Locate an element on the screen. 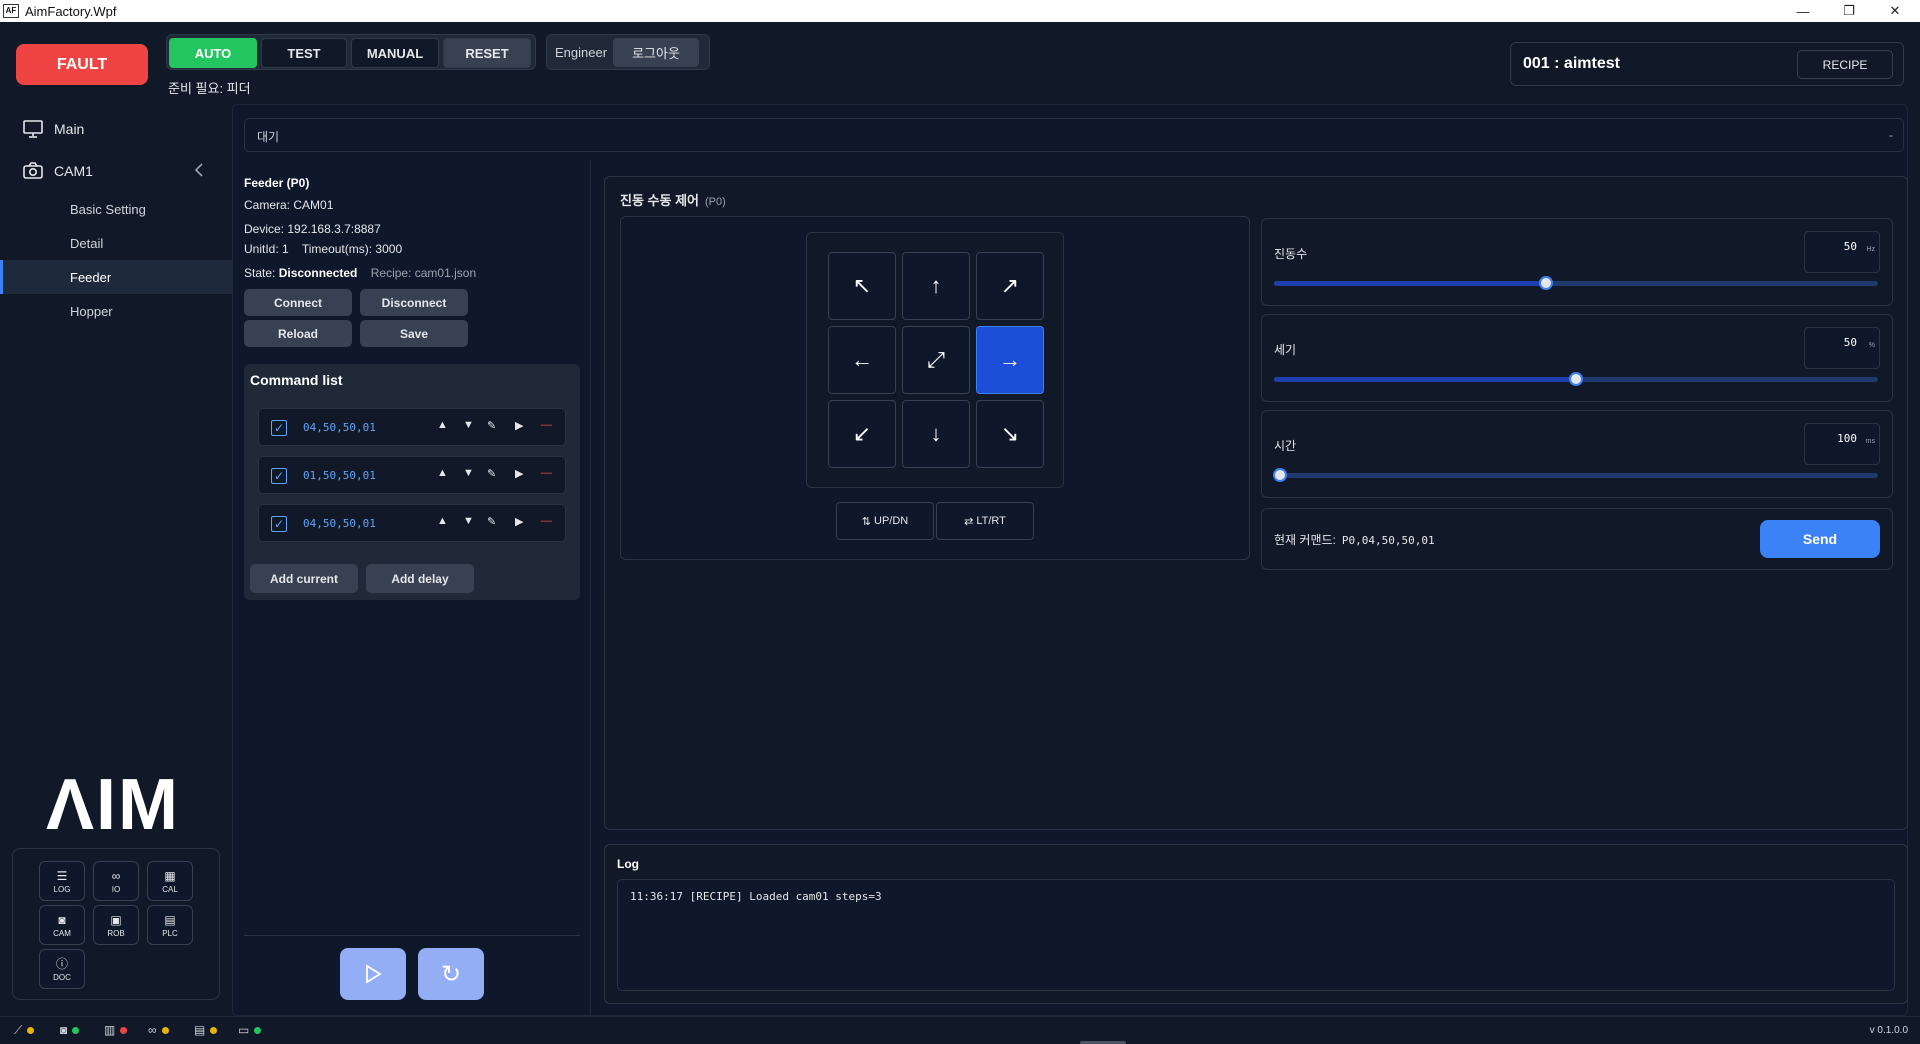 The width and height of the screenshot is (1920, 1044). swap-updn-button: ⇅ UP/DN is located at coordinates (885, 521).